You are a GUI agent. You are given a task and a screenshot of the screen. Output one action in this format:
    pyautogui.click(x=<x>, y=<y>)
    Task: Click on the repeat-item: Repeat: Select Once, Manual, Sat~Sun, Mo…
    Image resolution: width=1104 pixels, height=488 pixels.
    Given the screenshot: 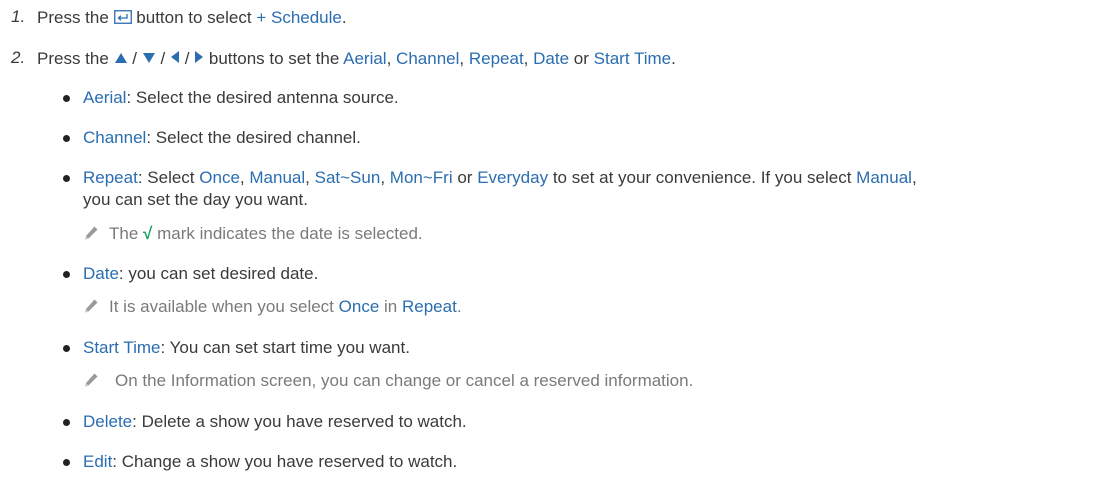 What is the action you would take?
    pyautogui.click(x=500, y=177)
    